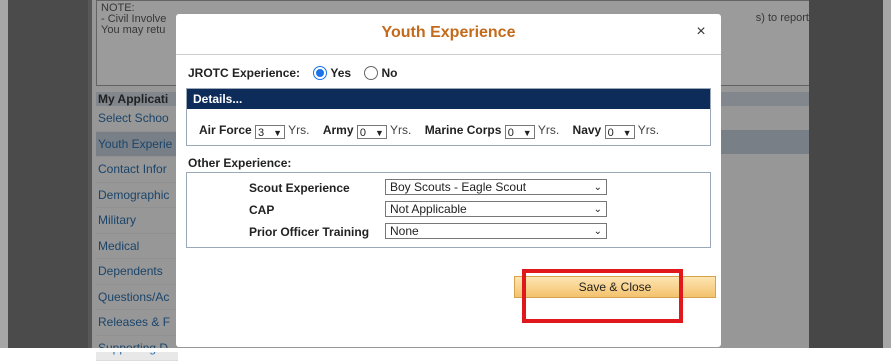 The image size is (891, 361). What do you see at coordinates (602, 296) in the screenshot?
I see `annotation-highlight-box` at bounding box center [602, 296].